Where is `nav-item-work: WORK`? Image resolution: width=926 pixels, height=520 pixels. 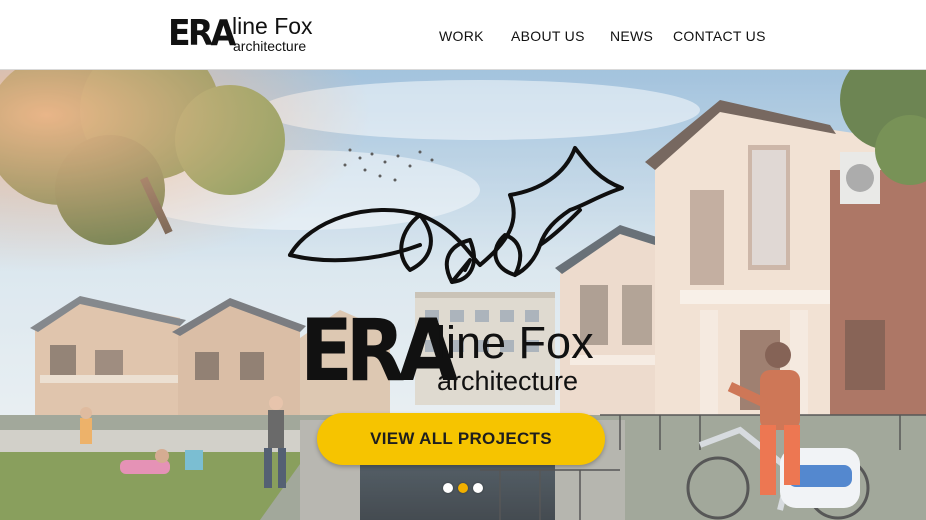
nav-item-work: WORK is located at coordinates (461, 36).